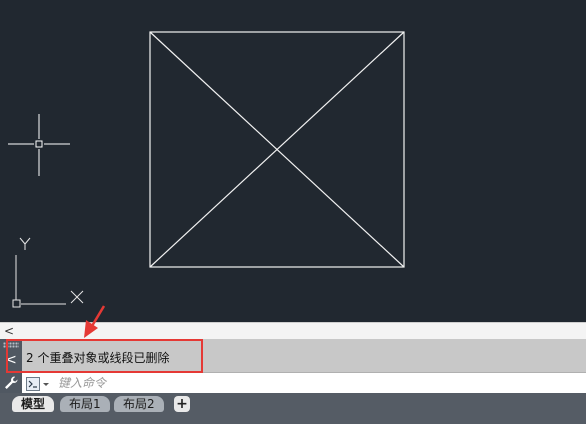  I want to click on command-history-line: 2 个重叠对象或线段已删除, so click(304, 355).